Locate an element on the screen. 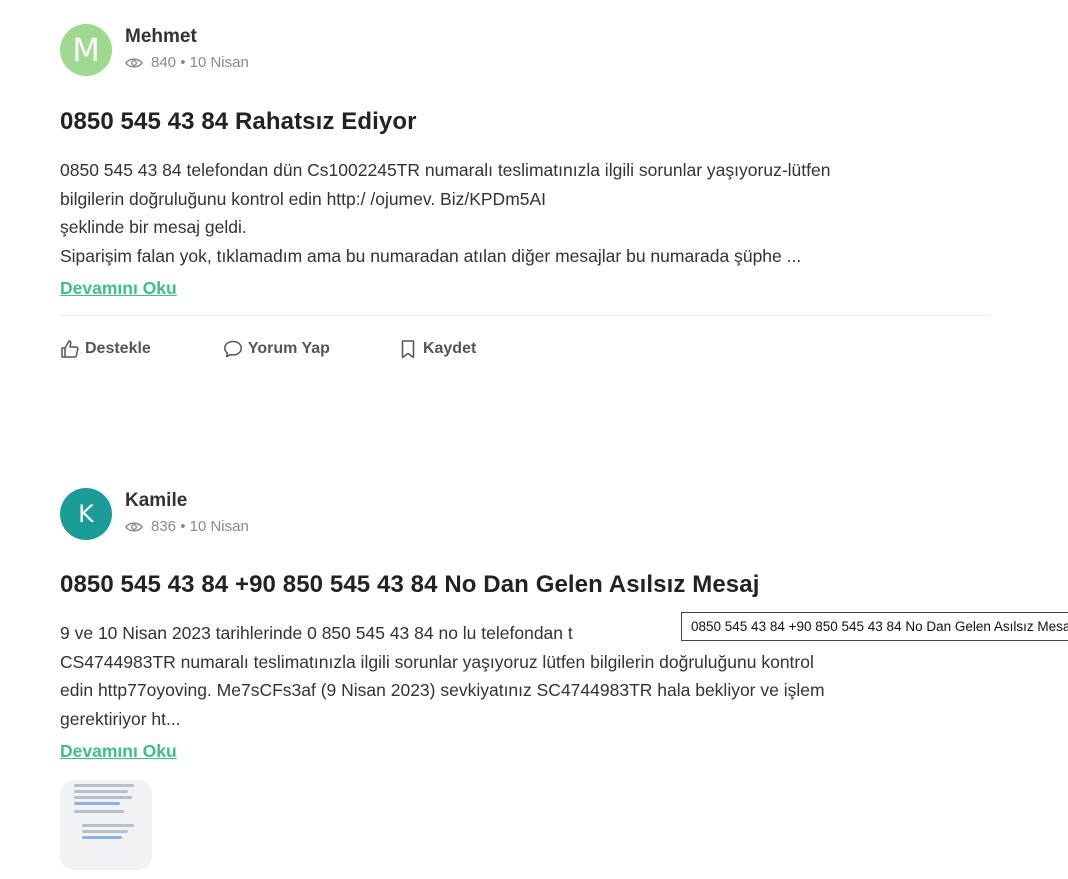 The image size is (1068, 879). author-meta: Mehmet 840 • 10 Nisan is located at coordinates (187, 49).